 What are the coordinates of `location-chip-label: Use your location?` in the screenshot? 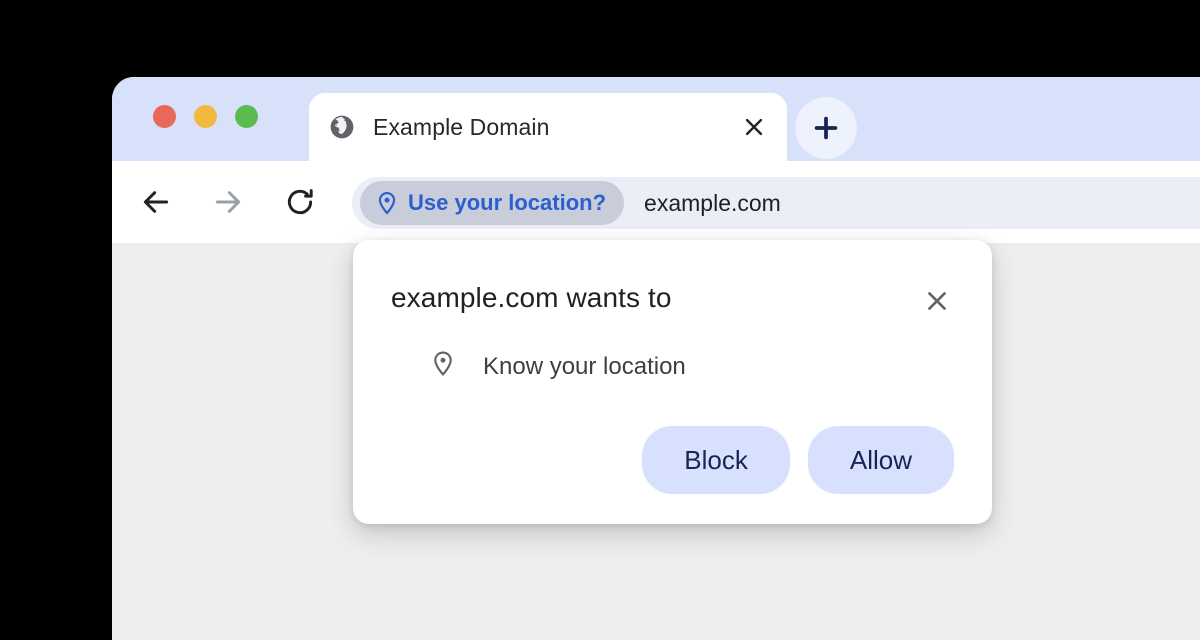 It's located at (507, 202).